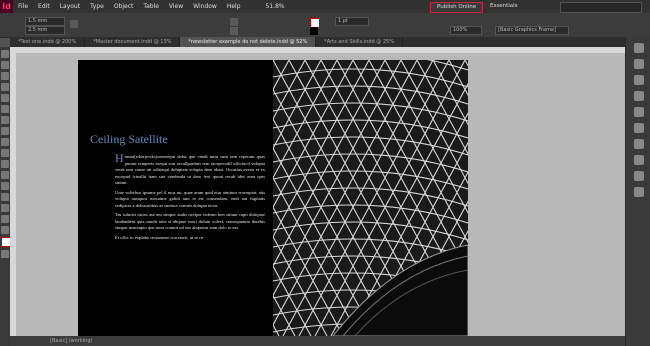 This screenshot has width=650, height=346. Describe the element at coordinates (275, 6) in the screenshot. I see `zoom-level: 51.8%` at that location.